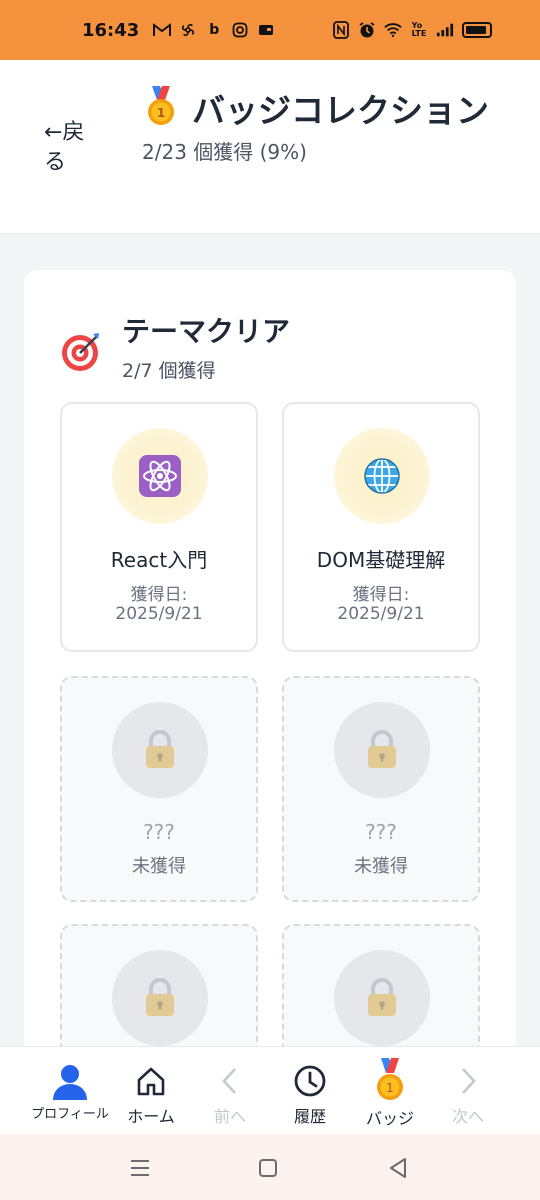 The height and width of the screenshot is (1200, 540). I want to click on nav-label: 履歴, so click(309, 1116).